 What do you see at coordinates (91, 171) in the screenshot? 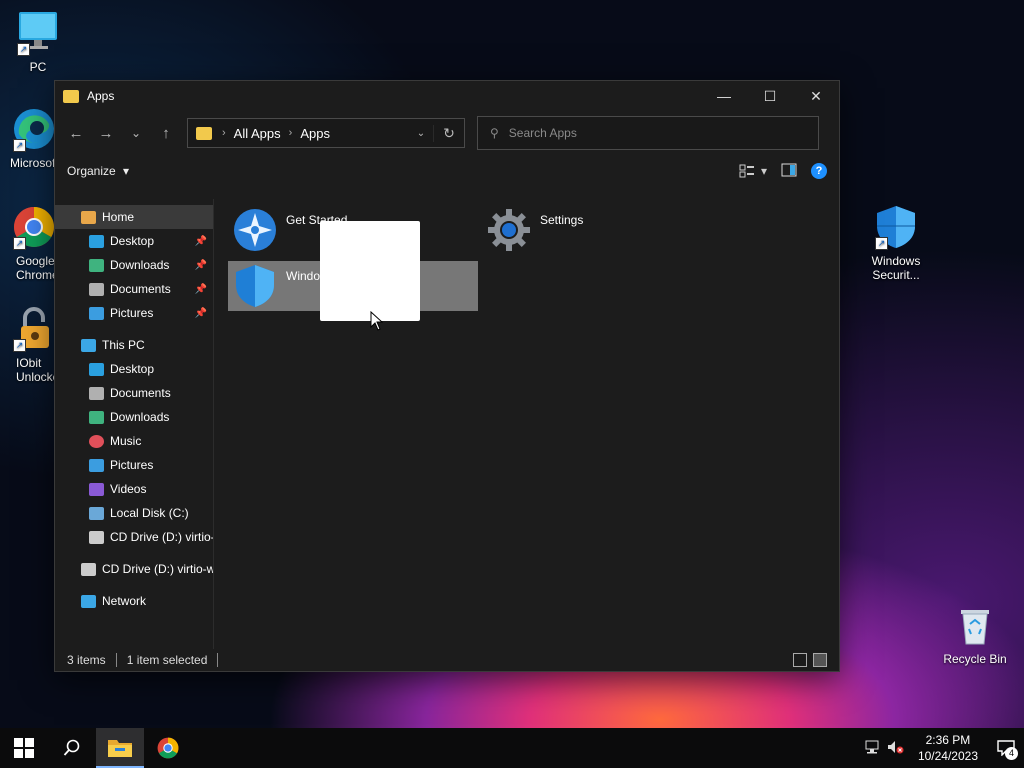
I see `organize-label: Organize` at bounding box center [91, 171].